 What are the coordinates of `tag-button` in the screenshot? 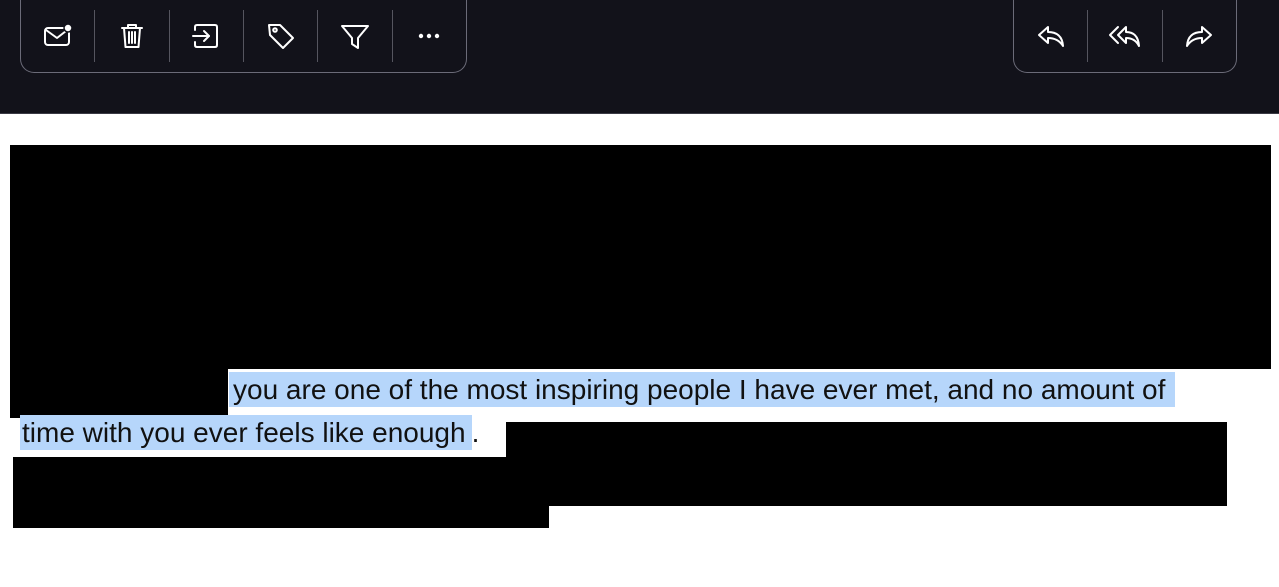 It's located at (280, 36).